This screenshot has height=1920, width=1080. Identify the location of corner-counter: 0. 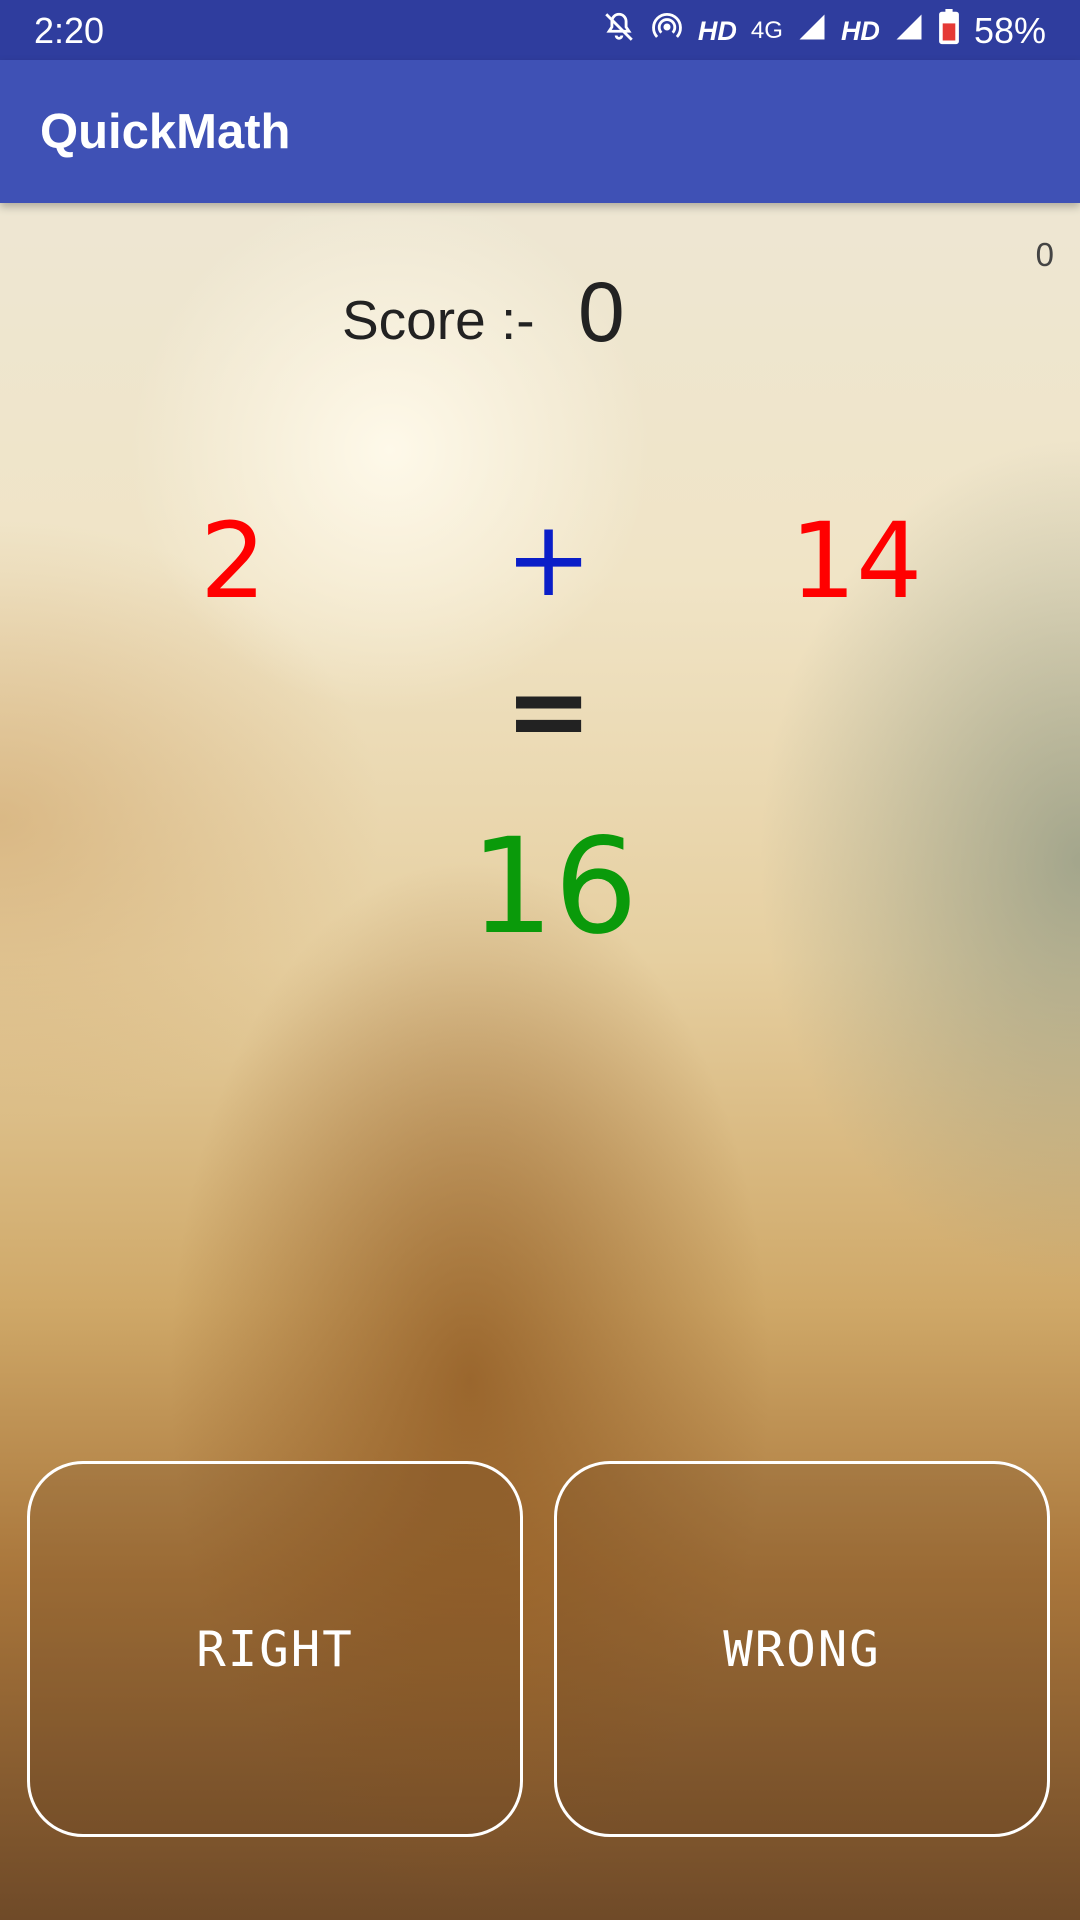
(1044, 254).